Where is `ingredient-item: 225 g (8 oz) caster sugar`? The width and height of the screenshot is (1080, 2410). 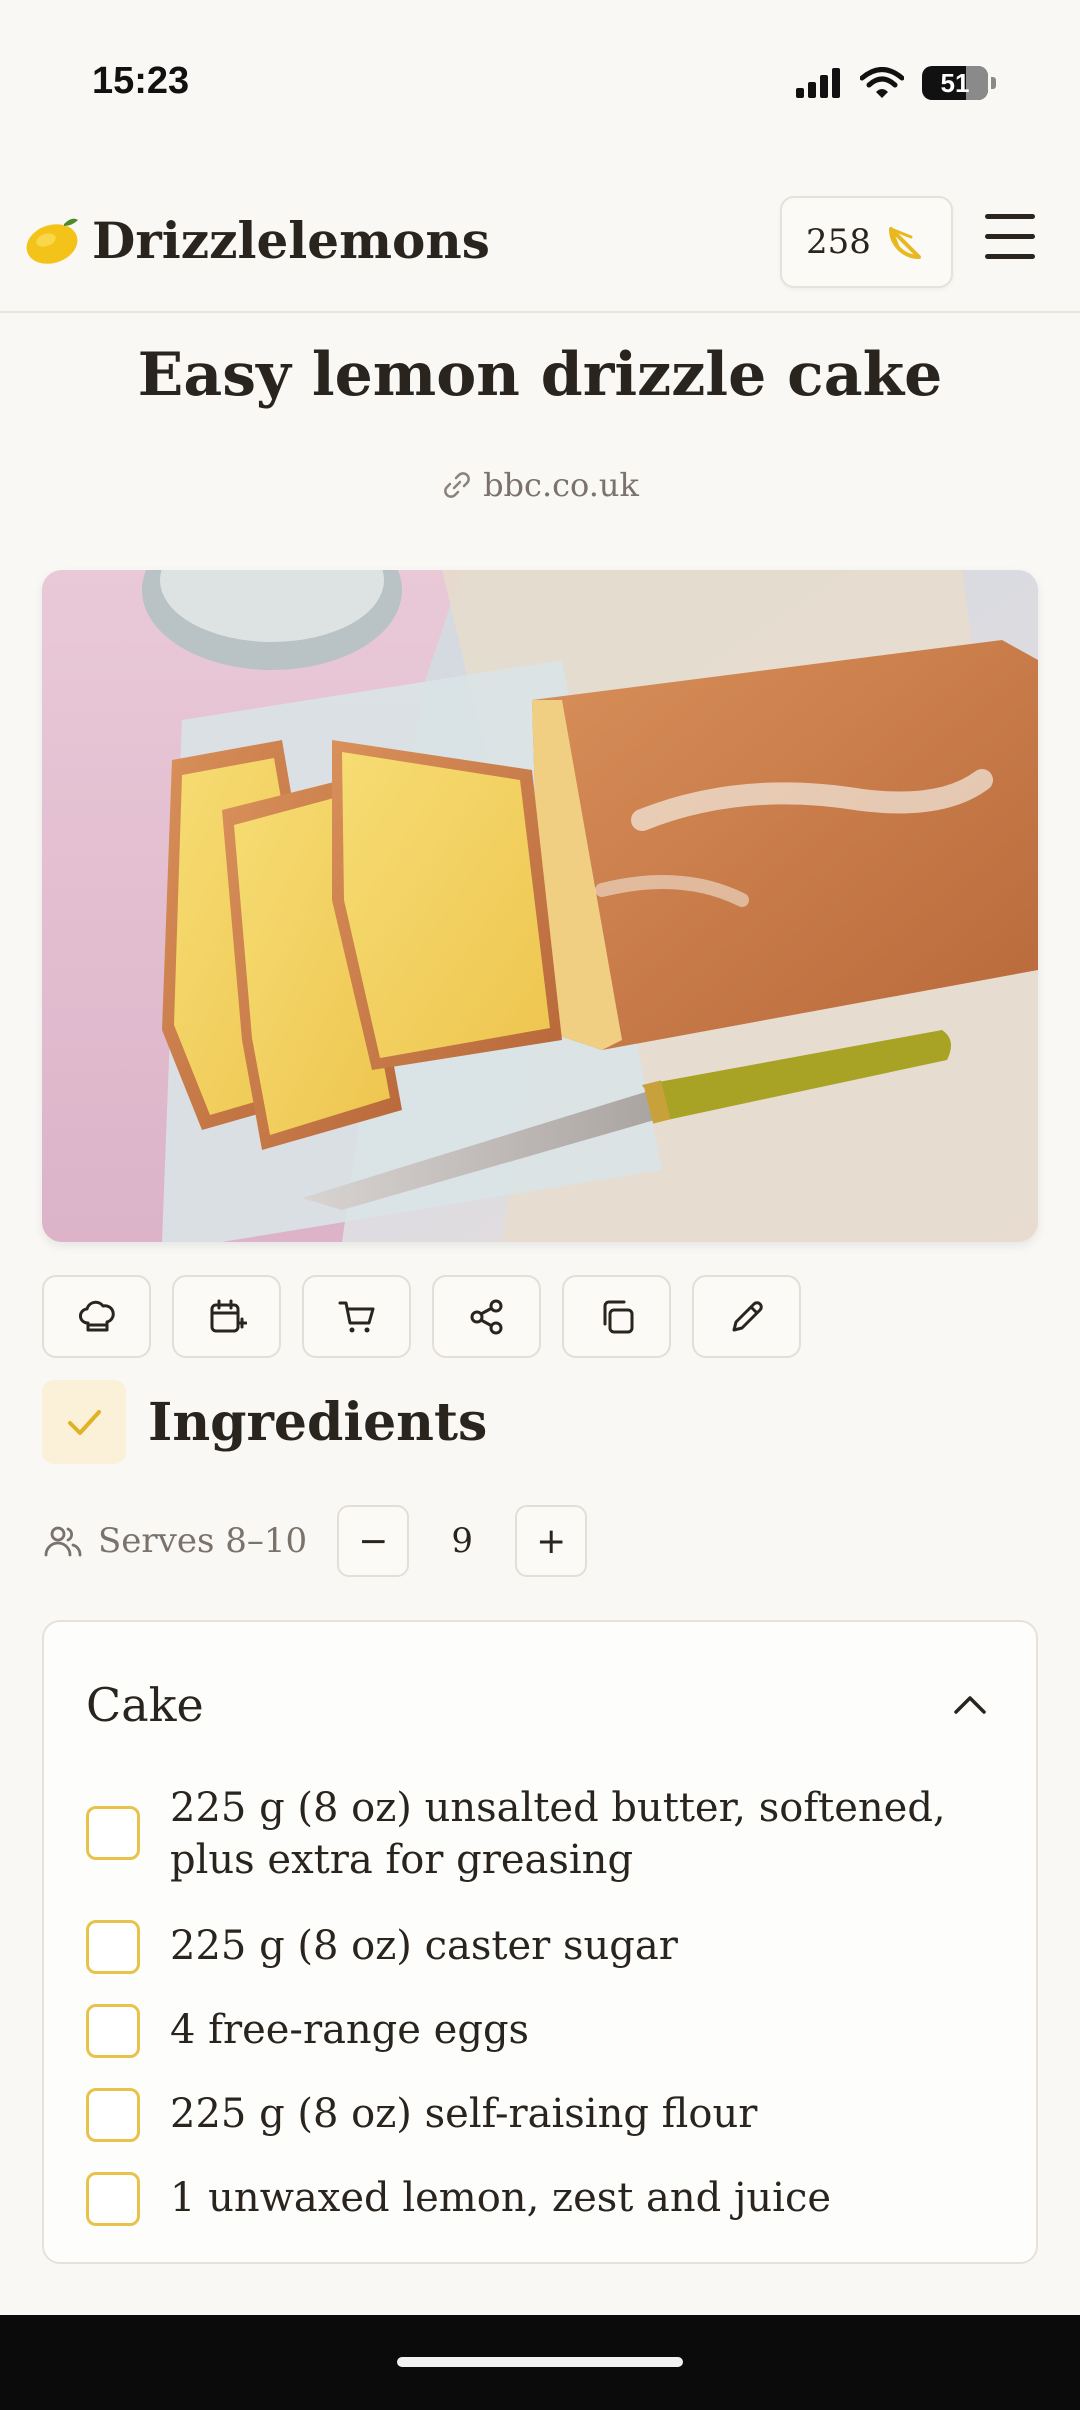 ingredient-item: 225 g (8 oz) caster sugar is located at coordinates (546, 1947).